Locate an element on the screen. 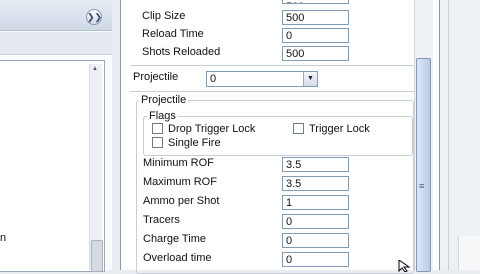 This screenshot has width=480, height=274. triangle-down-icon: ▼ is located at coordinates (310, 79).